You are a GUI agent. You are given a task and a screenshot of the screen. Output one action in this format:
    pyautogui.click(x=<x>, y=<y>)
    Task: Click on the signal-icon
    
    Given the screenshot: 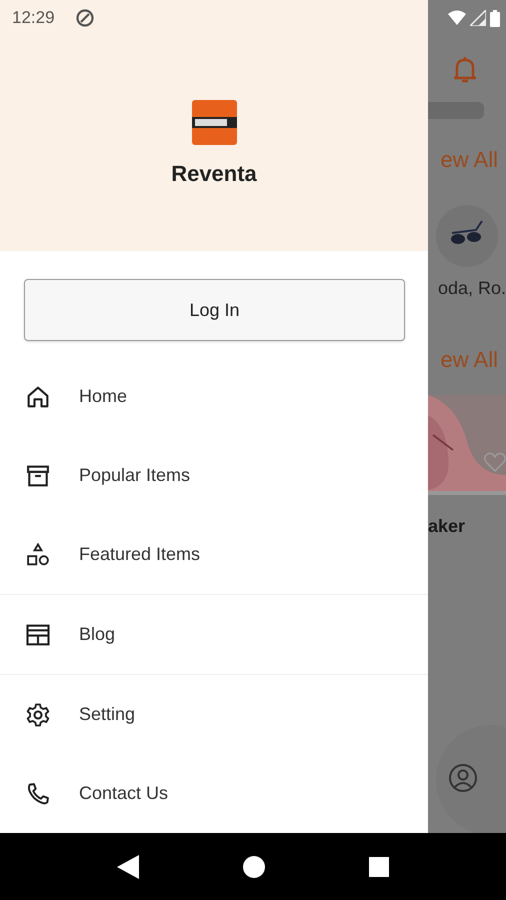 What is the action you would take?
    pyautogui.click(x=478, y=18)
    